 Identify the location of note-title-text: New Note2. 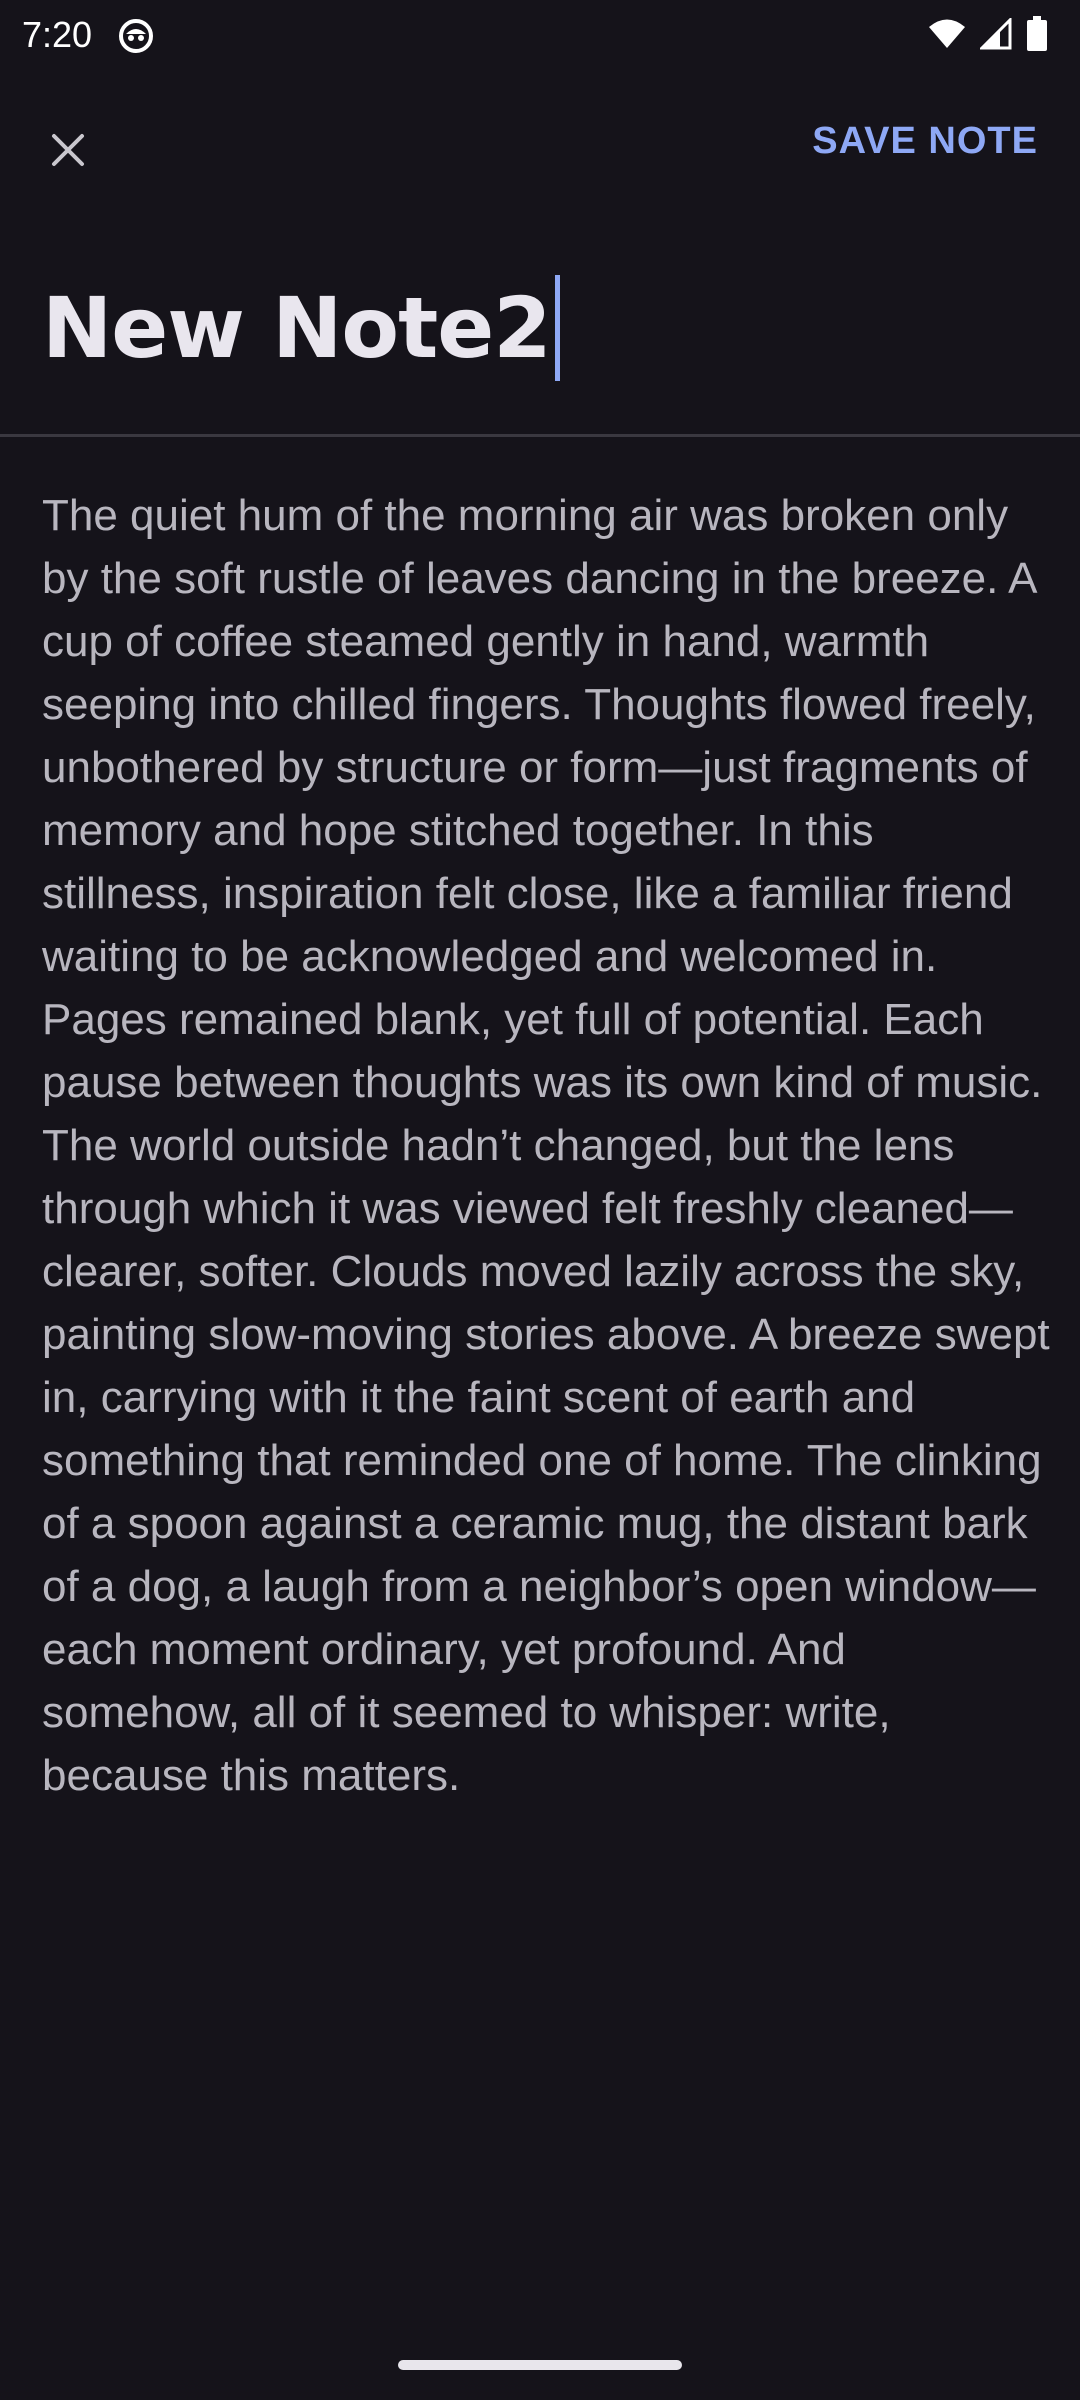
(297, 328).